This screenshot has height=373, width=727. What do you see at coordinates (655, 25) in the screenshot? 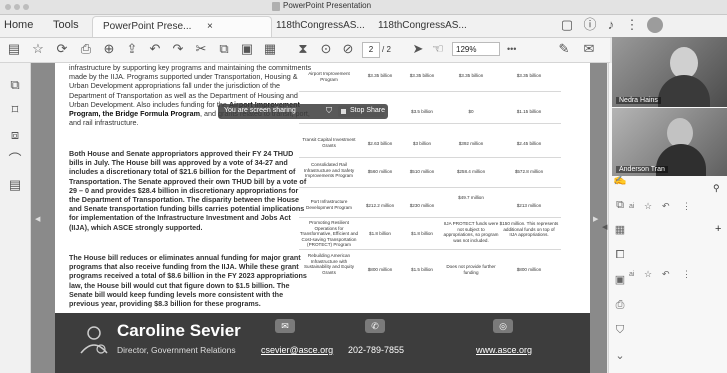
I see `avatar` at bounding box center [655, 25].